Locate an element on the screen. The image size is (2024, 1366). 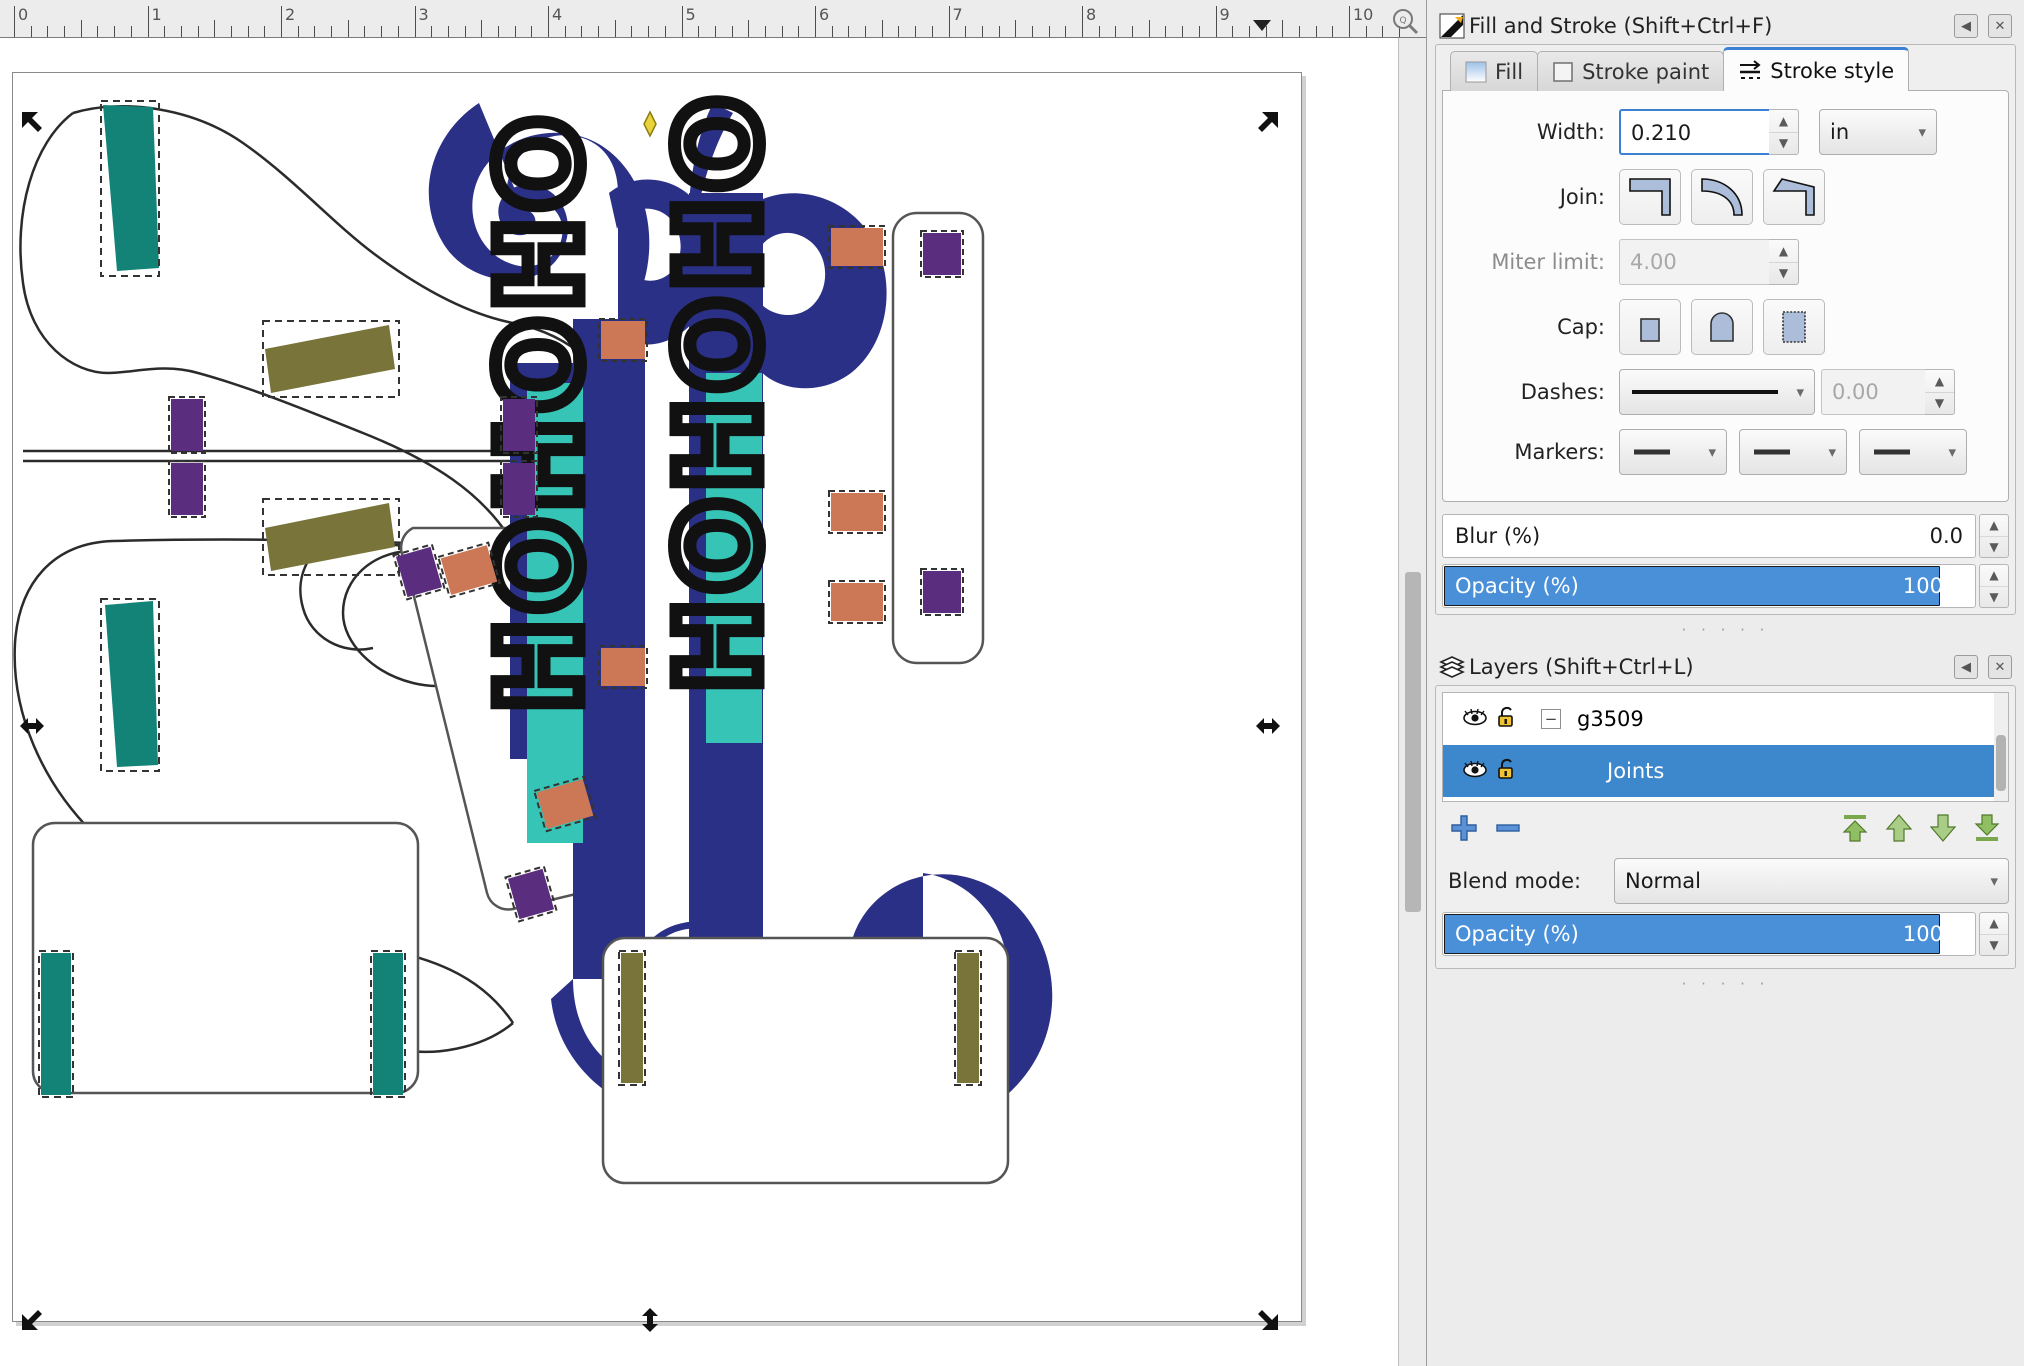
select-handle-s is located at coordinates (650, 1320).